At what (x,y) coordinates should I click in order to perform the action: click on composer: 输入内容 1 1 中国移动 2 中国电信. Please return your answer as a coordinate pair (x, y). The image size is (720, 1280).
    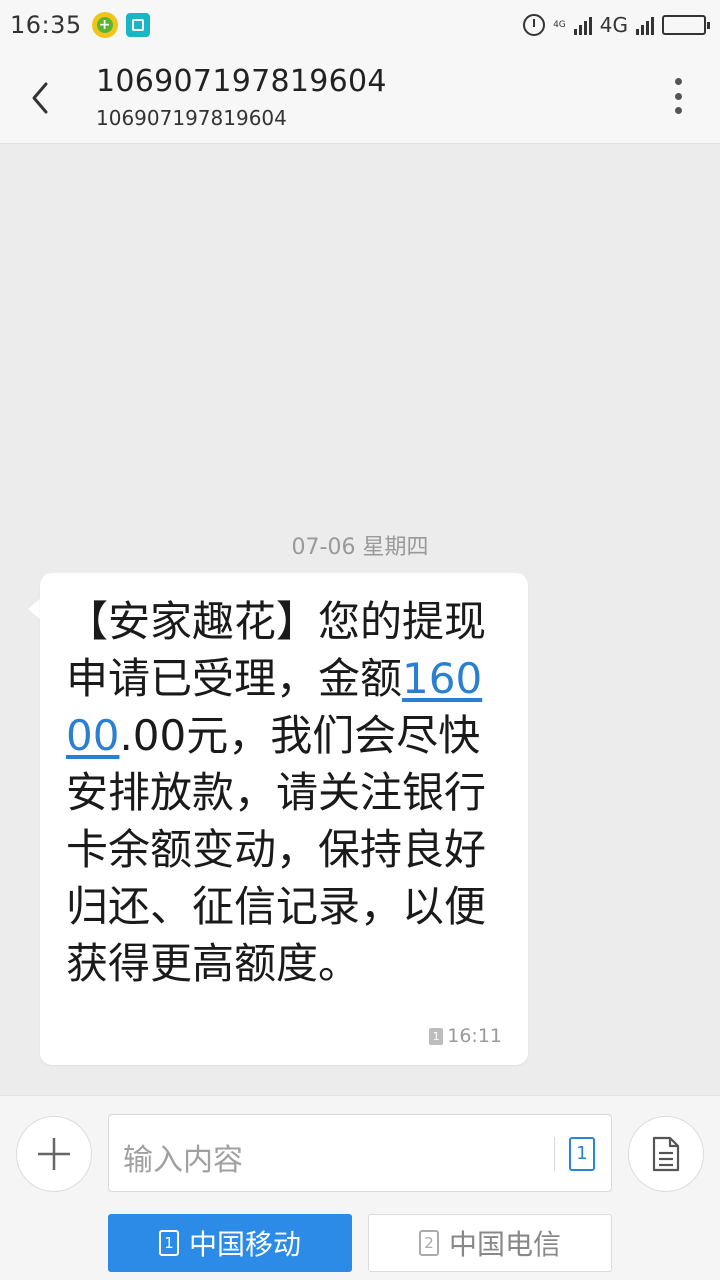
    Looking at the image, I should click on (360, 1187).